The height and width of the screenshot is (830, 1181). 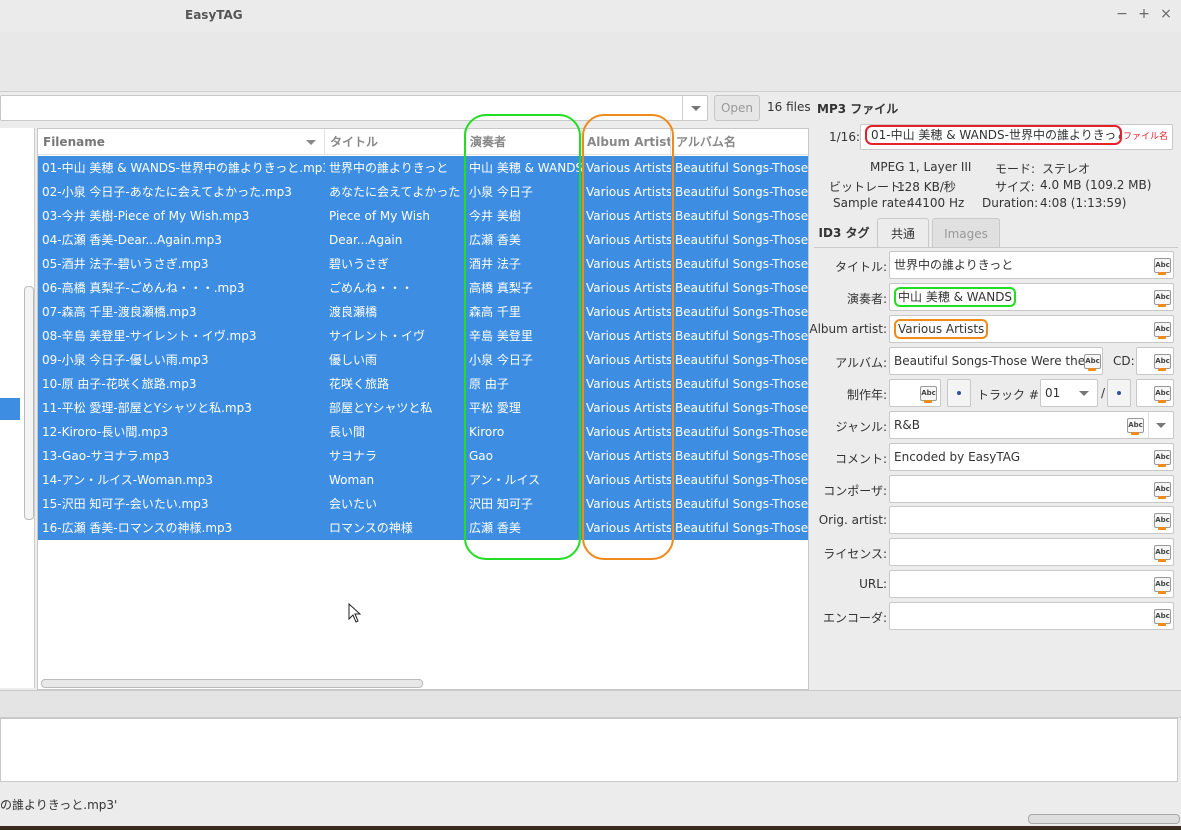 What do you see at coordinates (381, 408) in the screenshot?
I see `cell-title: 部屋とYシャツと私` at bounding box center [381, 408].